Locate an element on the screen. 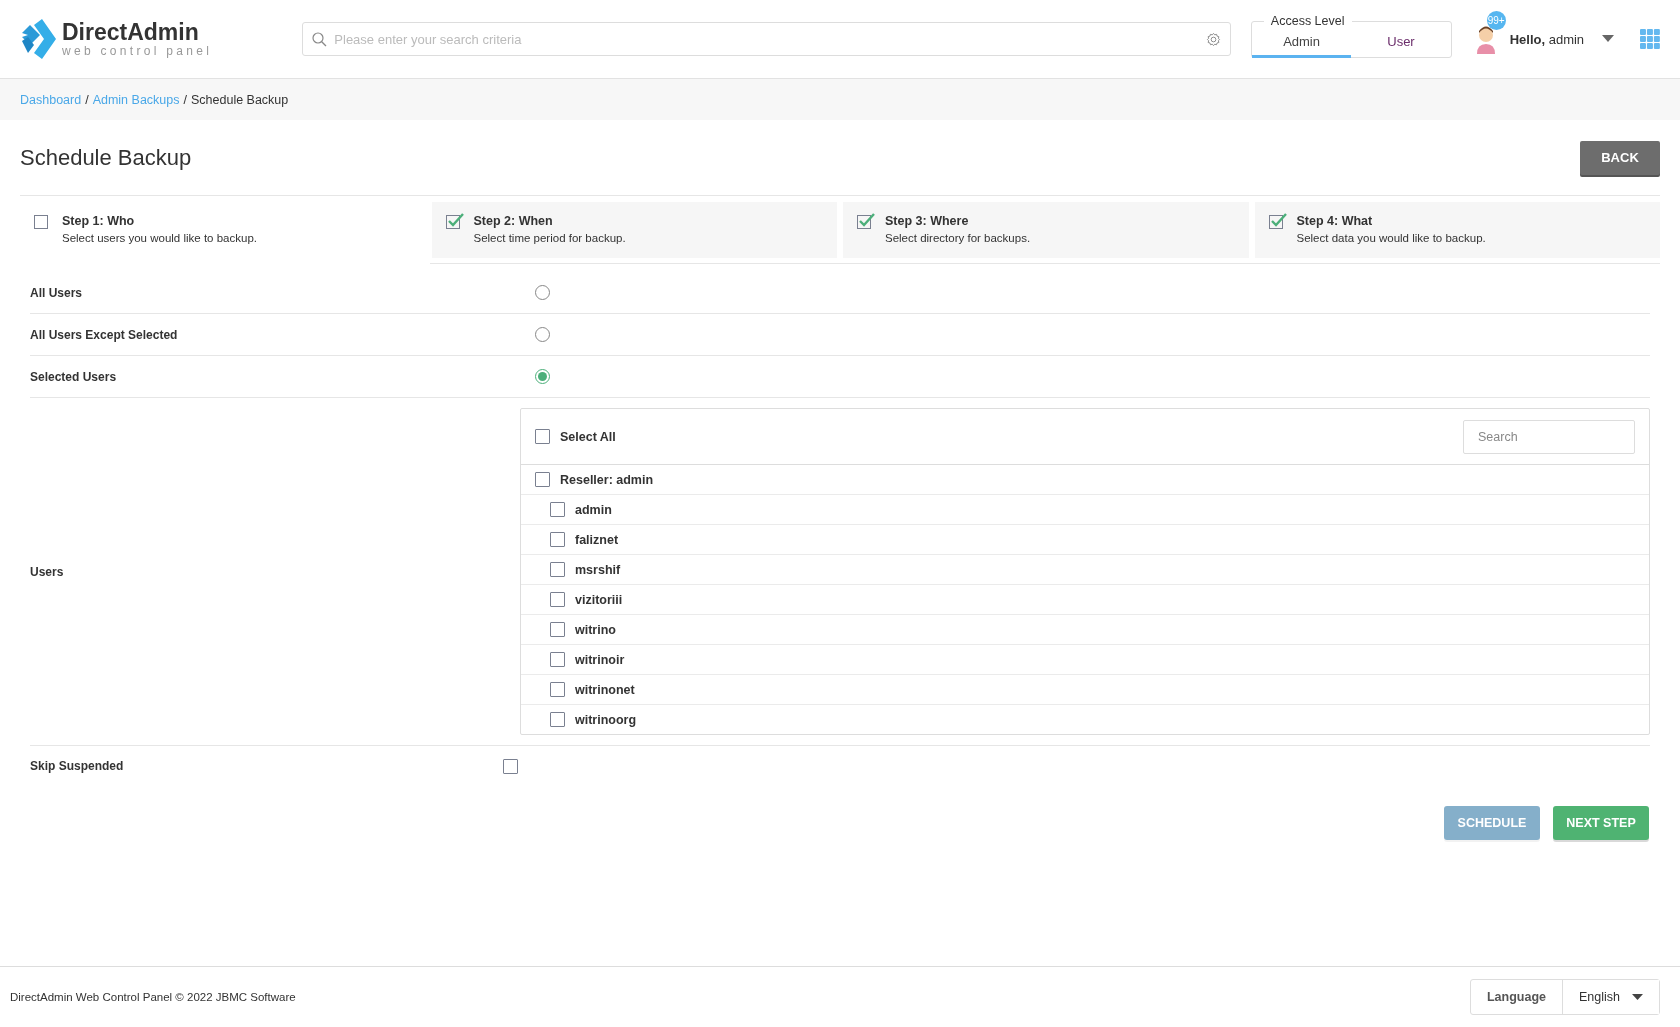 This screenshot has width=1680, height=1027. option-label: All Users is located at coordinates (57, 292).